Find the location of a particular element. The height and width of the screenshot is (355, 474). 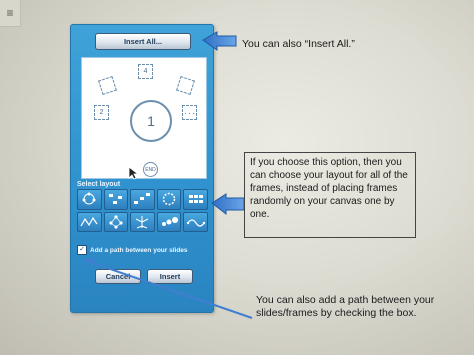

layout-scatter-icon is located at coordinates (115, 199).